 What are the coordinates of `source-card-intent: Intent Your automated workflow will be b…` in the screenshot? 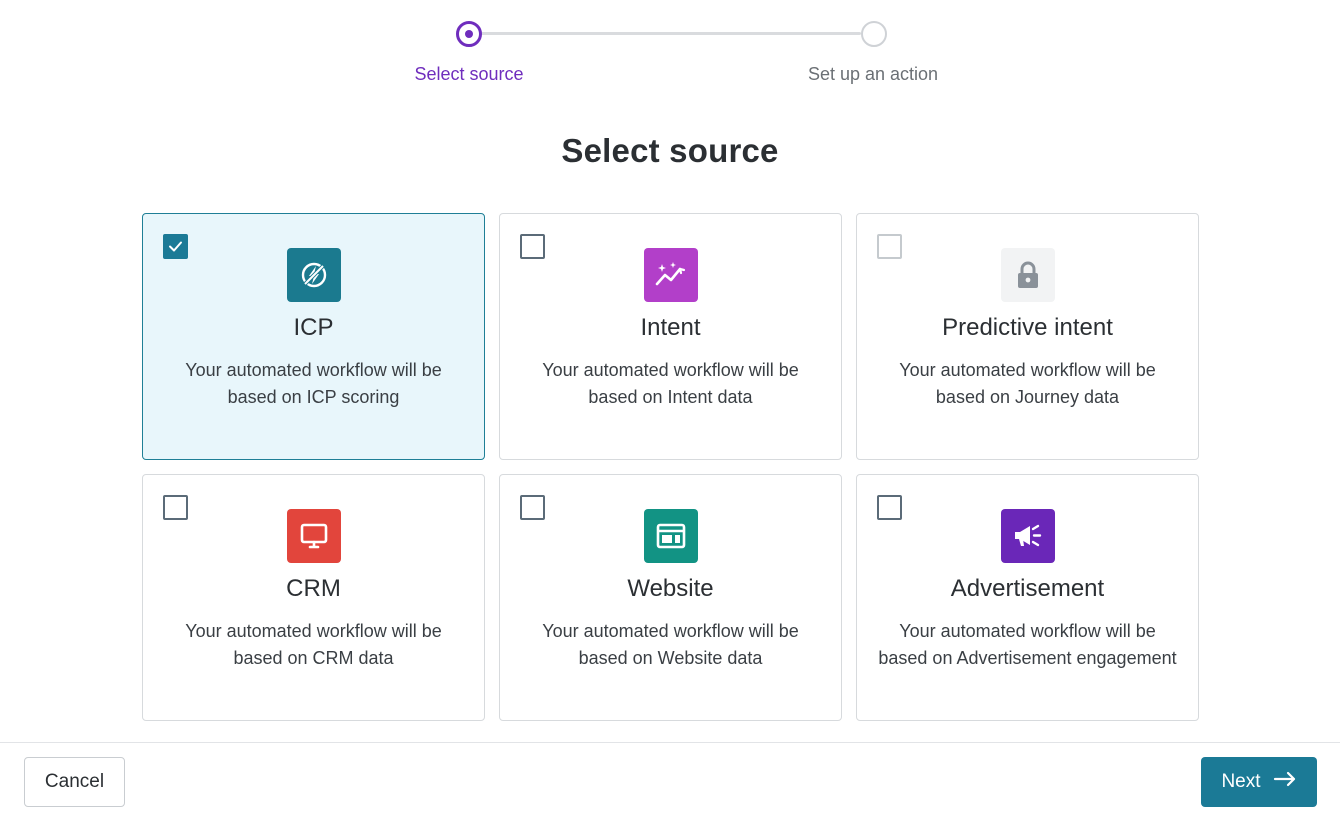 It's located at (670, 336).